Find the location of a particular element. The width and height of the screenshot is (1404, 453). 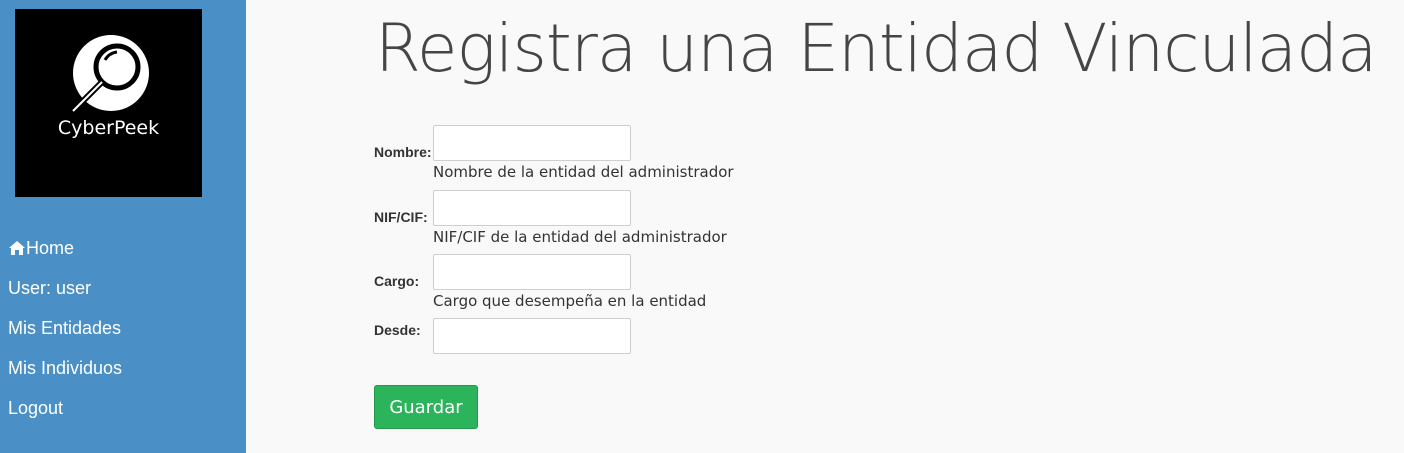

nombre-input is located at coordinates (532, 143).